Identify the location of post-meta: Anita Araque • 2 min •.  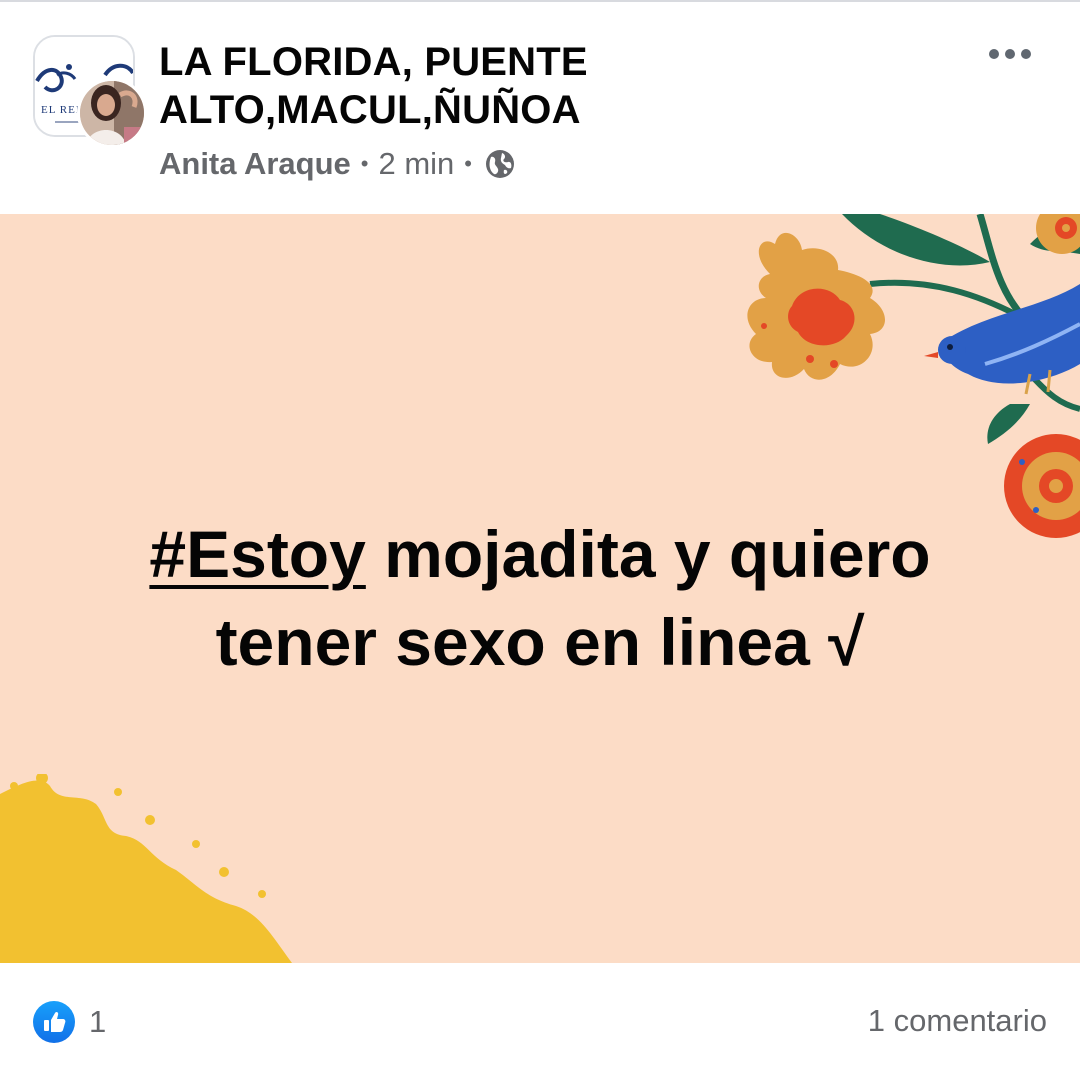
(337, 164).